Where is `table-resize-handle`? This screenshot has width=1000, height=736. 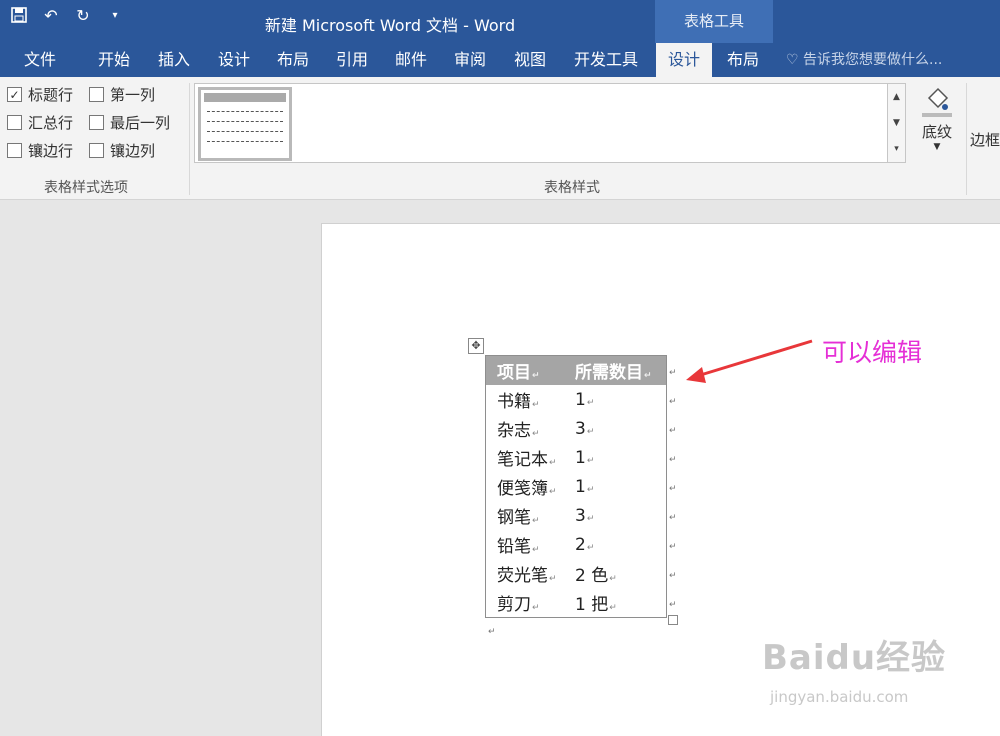 table-resize-handle is located at coordinates (673, 620).